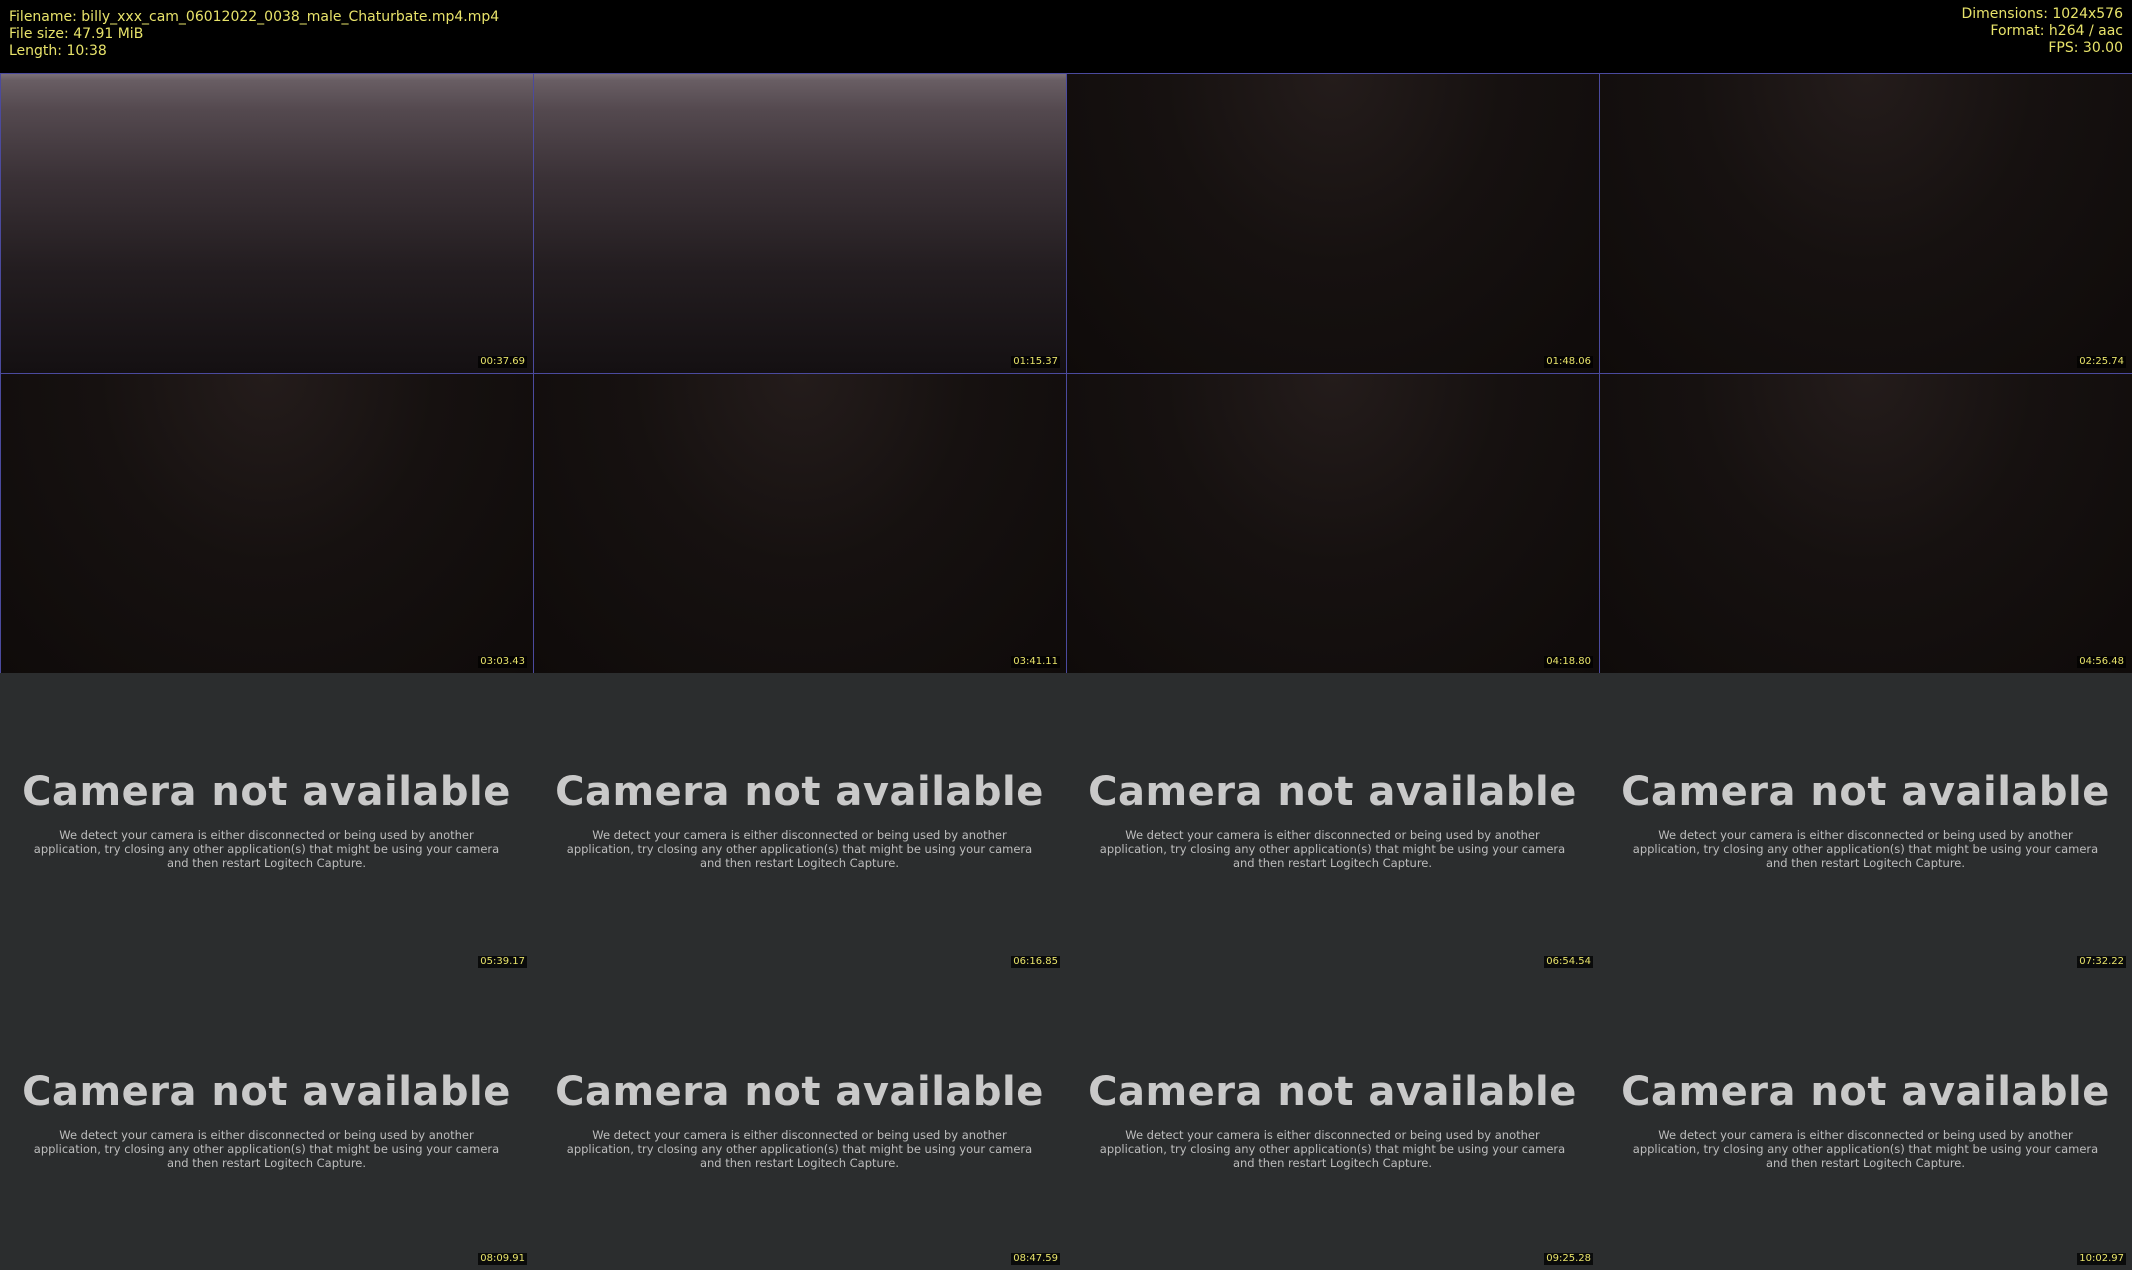 The image size is (2132, 1270). What do you see at coordinates (1035, 1259) in the screenshot?
I see `timestamp-label: 08:47.59` at bounding box center [1035, 1259].